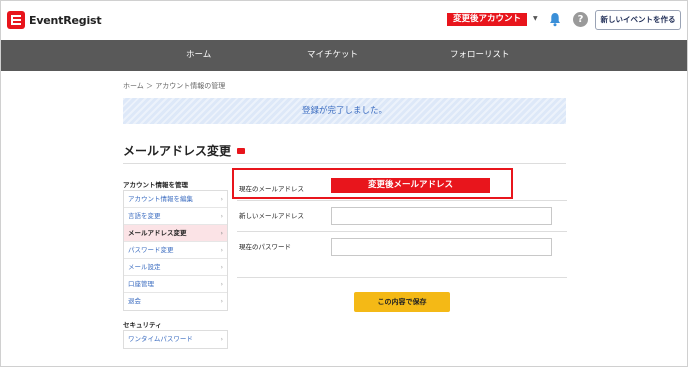 This screenshot has height=367, width=688. I want to click on sidebar-item-label: ワンタイムパスワード, so click(160, 339).